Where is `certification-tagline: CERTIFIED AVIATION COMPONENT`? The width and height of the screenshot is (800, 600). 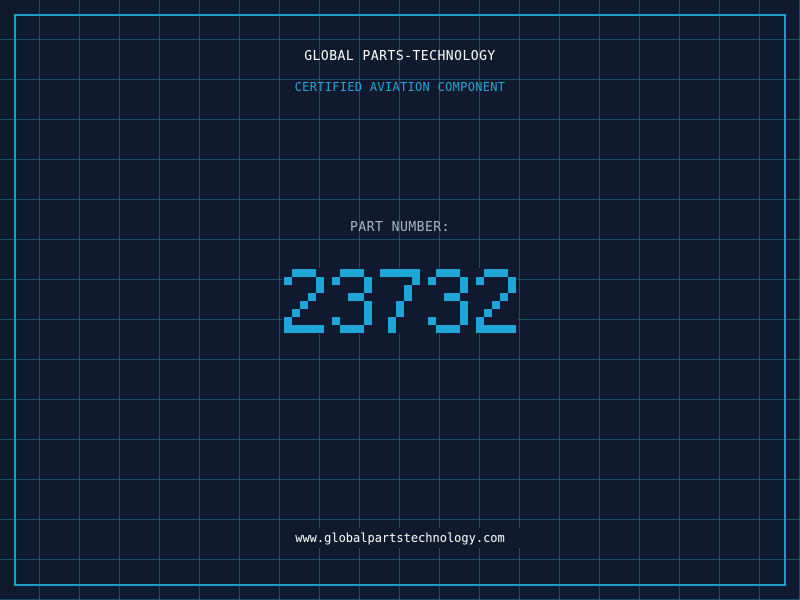
certification-tagline: CERTIFIED AVIATION COMPONENT is located at coordinates (400, 87).